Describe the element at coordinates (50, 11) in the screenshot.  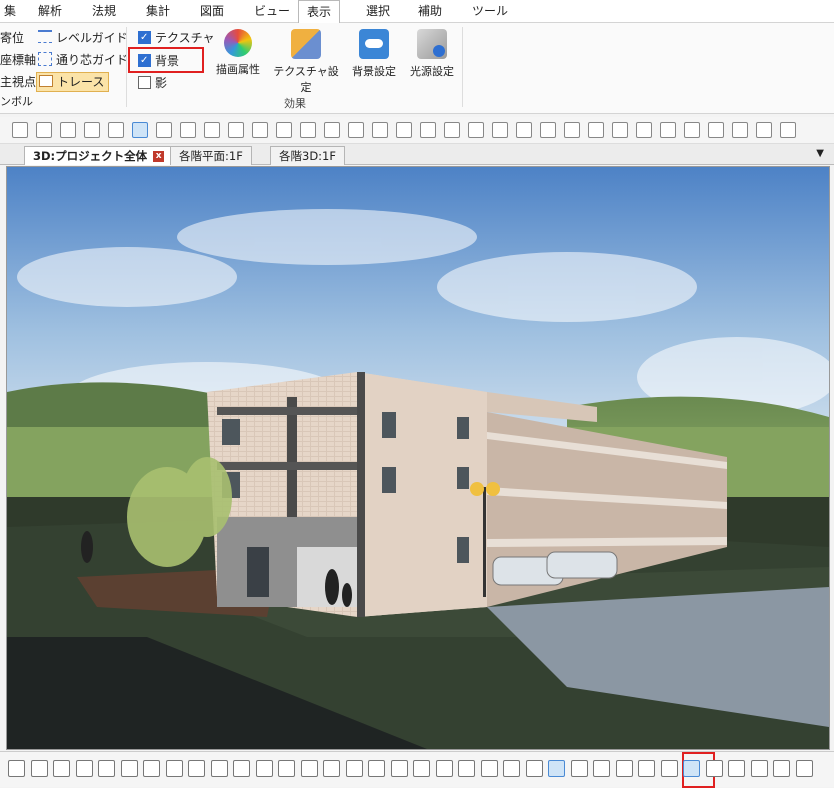
I see `menu-item-analysis: 解析` at that location.